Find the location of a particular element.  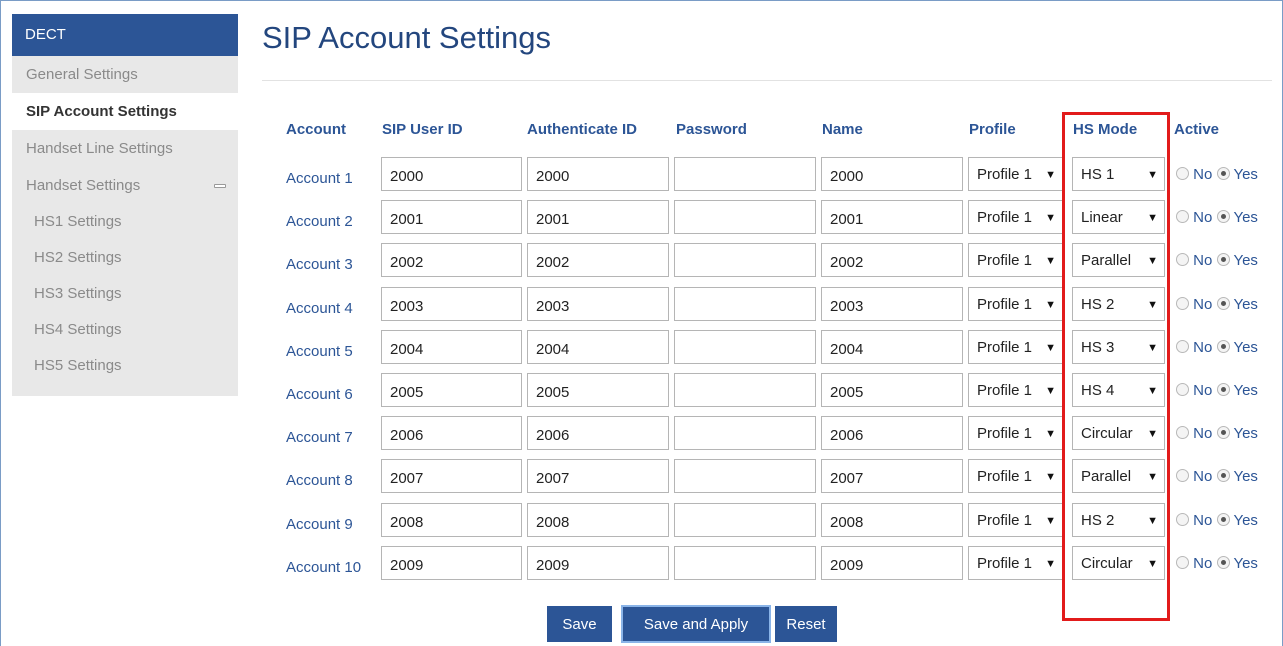

save-button: Save is located at coordinates (579, 624).